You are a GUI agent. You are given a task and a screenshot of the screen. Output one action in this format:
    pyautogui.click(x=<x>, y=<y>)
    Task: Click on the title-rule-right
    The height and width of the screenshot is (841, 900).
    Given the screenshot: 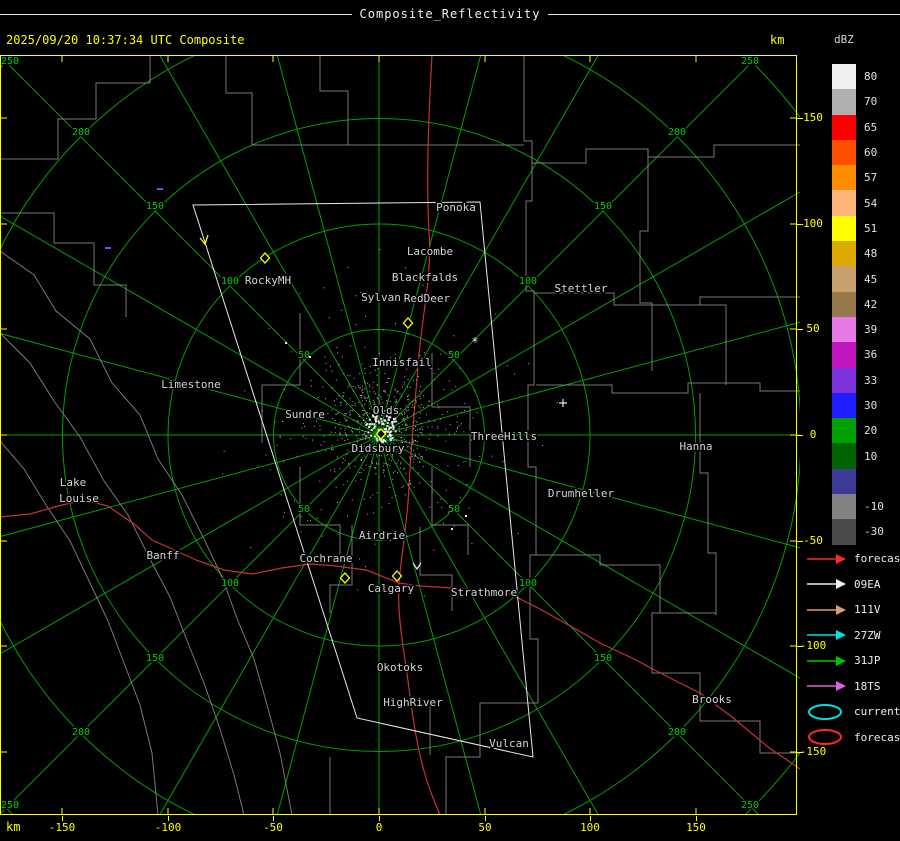 What is the action you would take?
    pyautogui.click(x=724, y=14)
    